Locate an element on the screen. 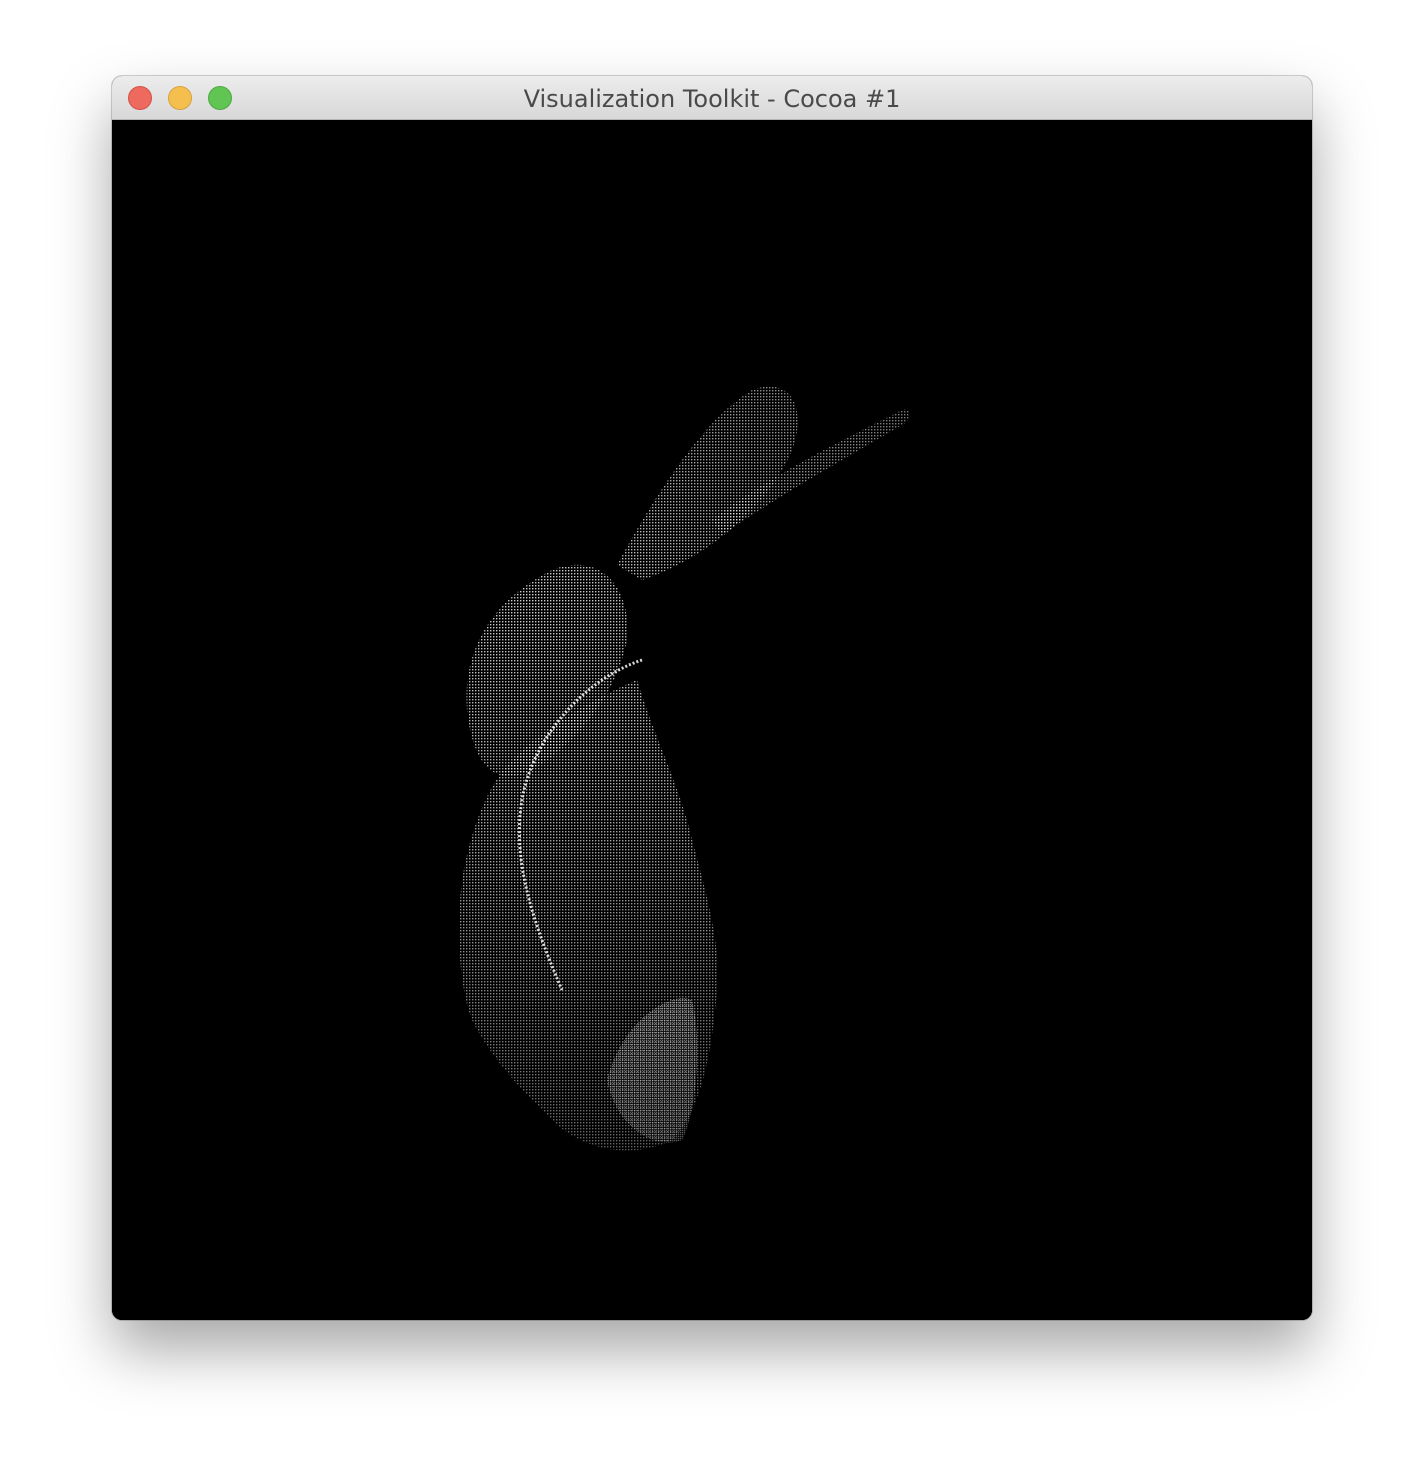  window-title: Visualization Toolkit - Cocoa #1 is located at coordinates (712, 99).